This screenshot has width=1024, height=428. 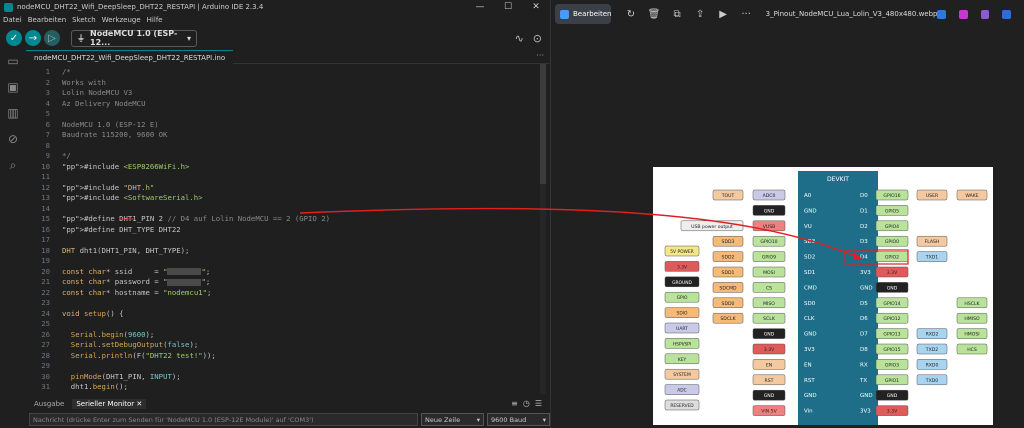 I want to click on line-number: 25, so click(x=45, y=323).